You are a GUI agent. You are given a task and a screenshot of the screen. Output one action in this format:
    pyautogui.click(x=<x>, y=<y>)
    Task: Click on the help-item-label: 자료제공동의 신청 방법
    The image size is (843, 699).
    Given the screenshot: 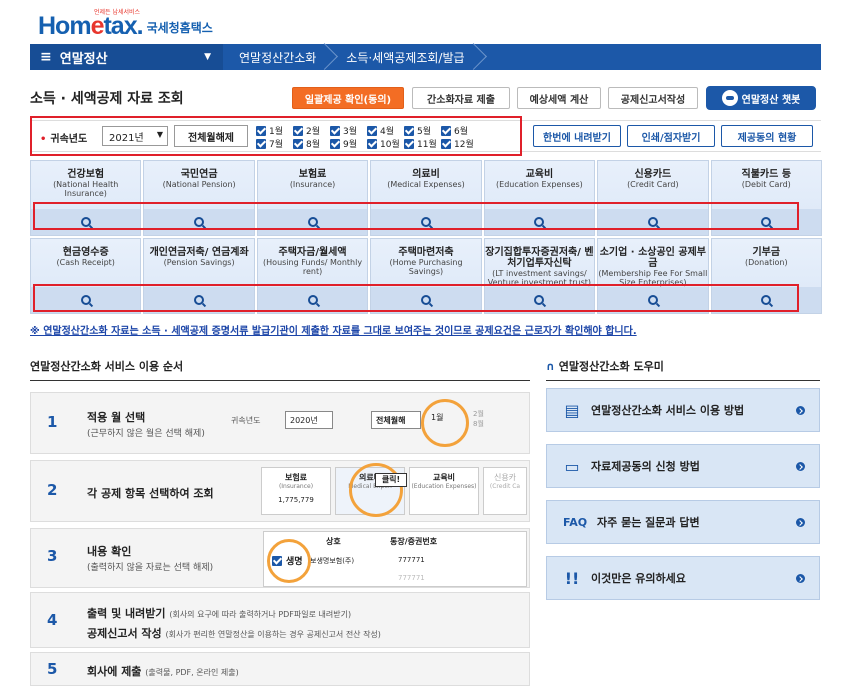 What is the action you would take?
    pyautogui.click(x=645, y=466)
    